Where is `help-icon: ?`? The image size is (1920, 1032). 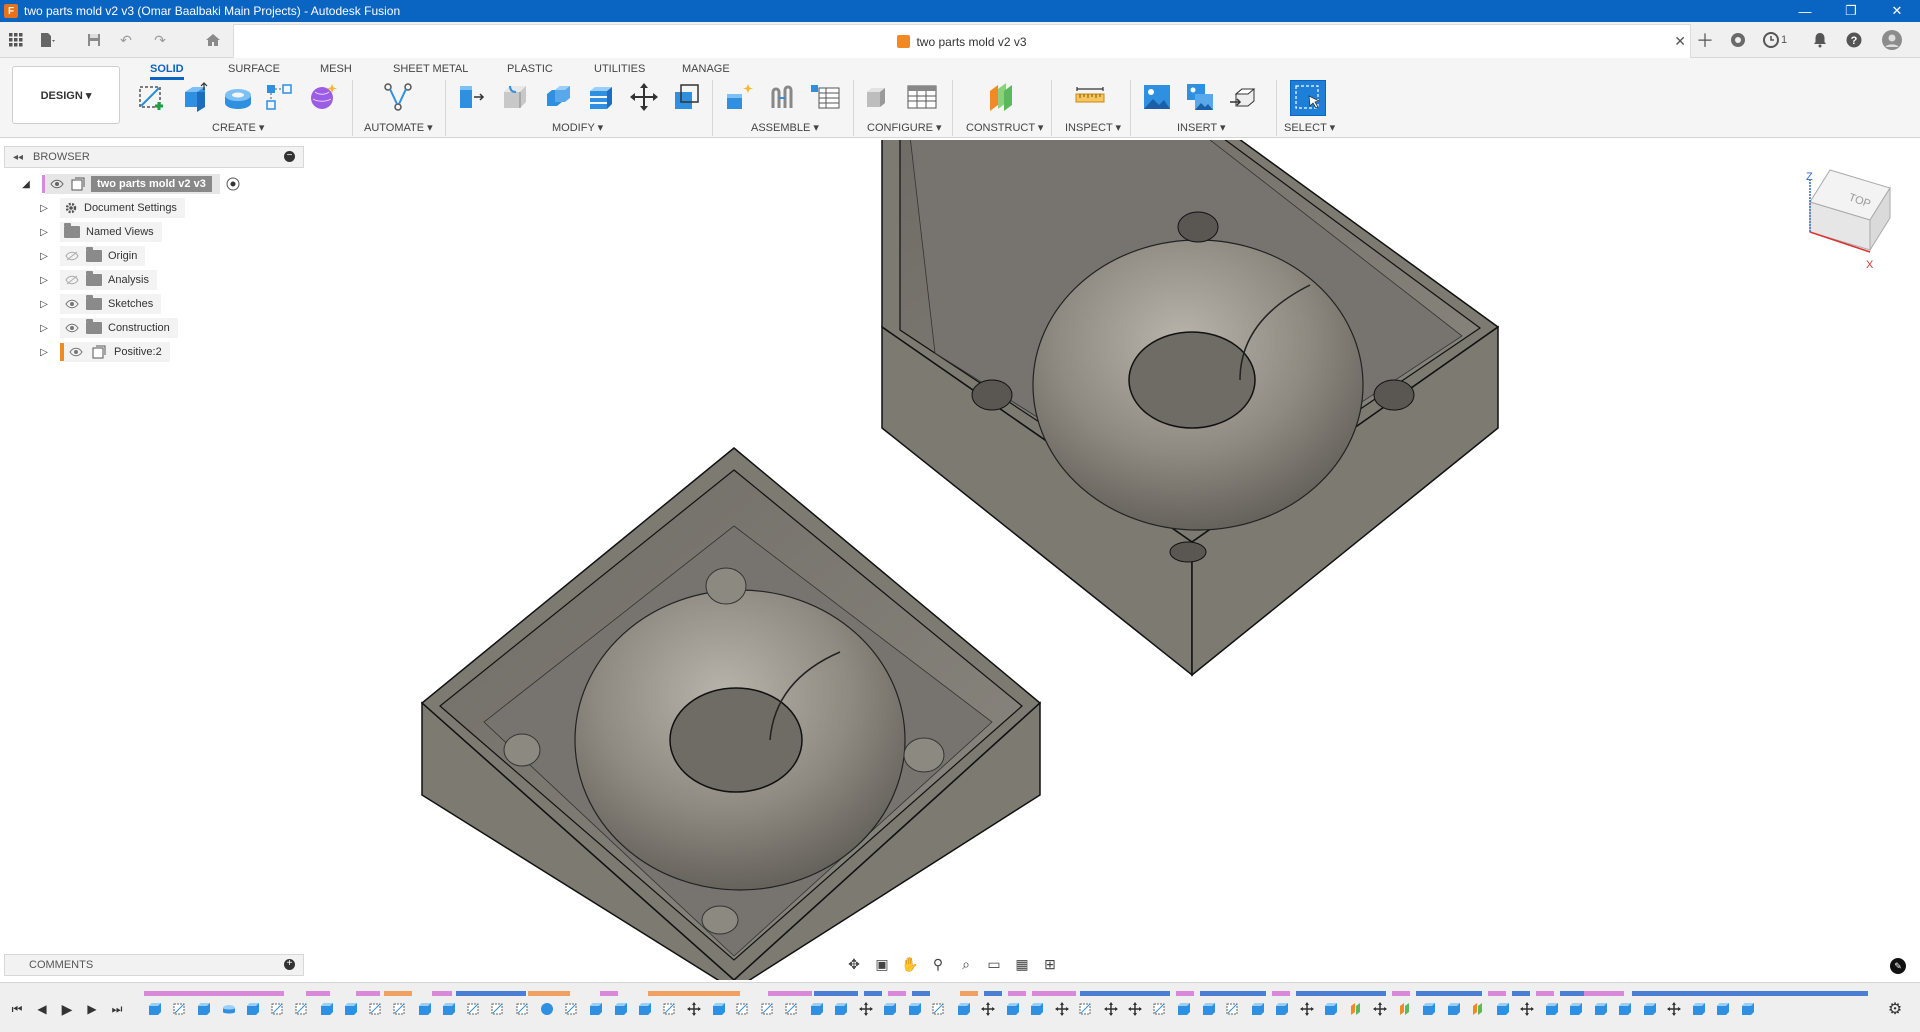
help-icon: ? is located at coordinates (1854, 40).